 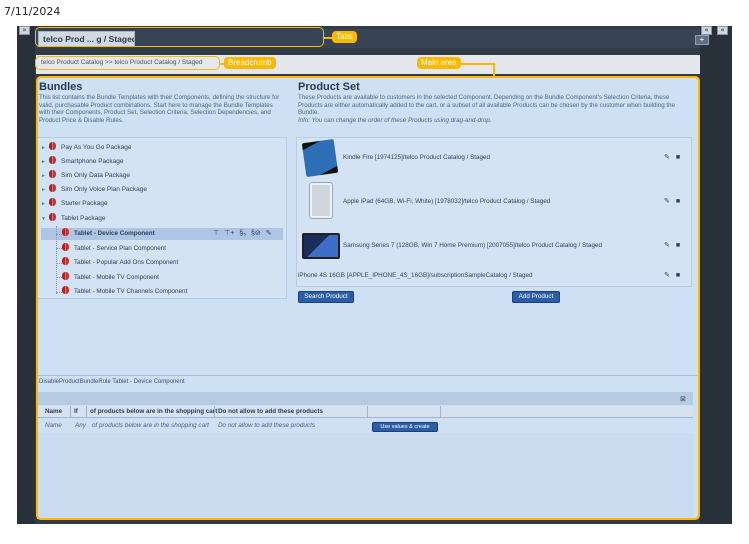 What do you see at coordinates (127, 63) in the screenshot?
I see `breadcrumb-highlight` at bounding box center [127, 63].